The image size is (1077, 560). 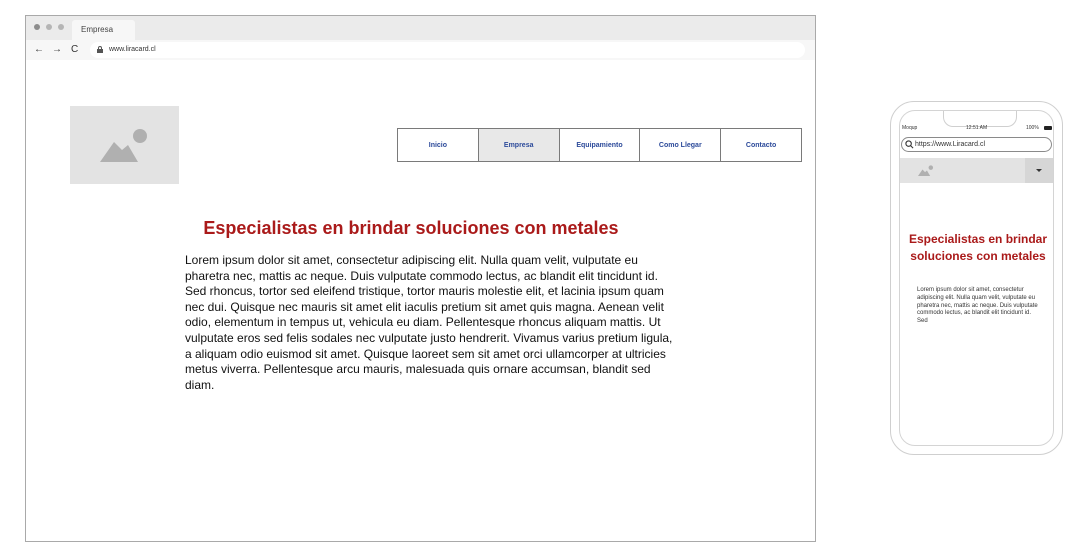 I want to click on window-close-dot, so click(x=37, y=27).